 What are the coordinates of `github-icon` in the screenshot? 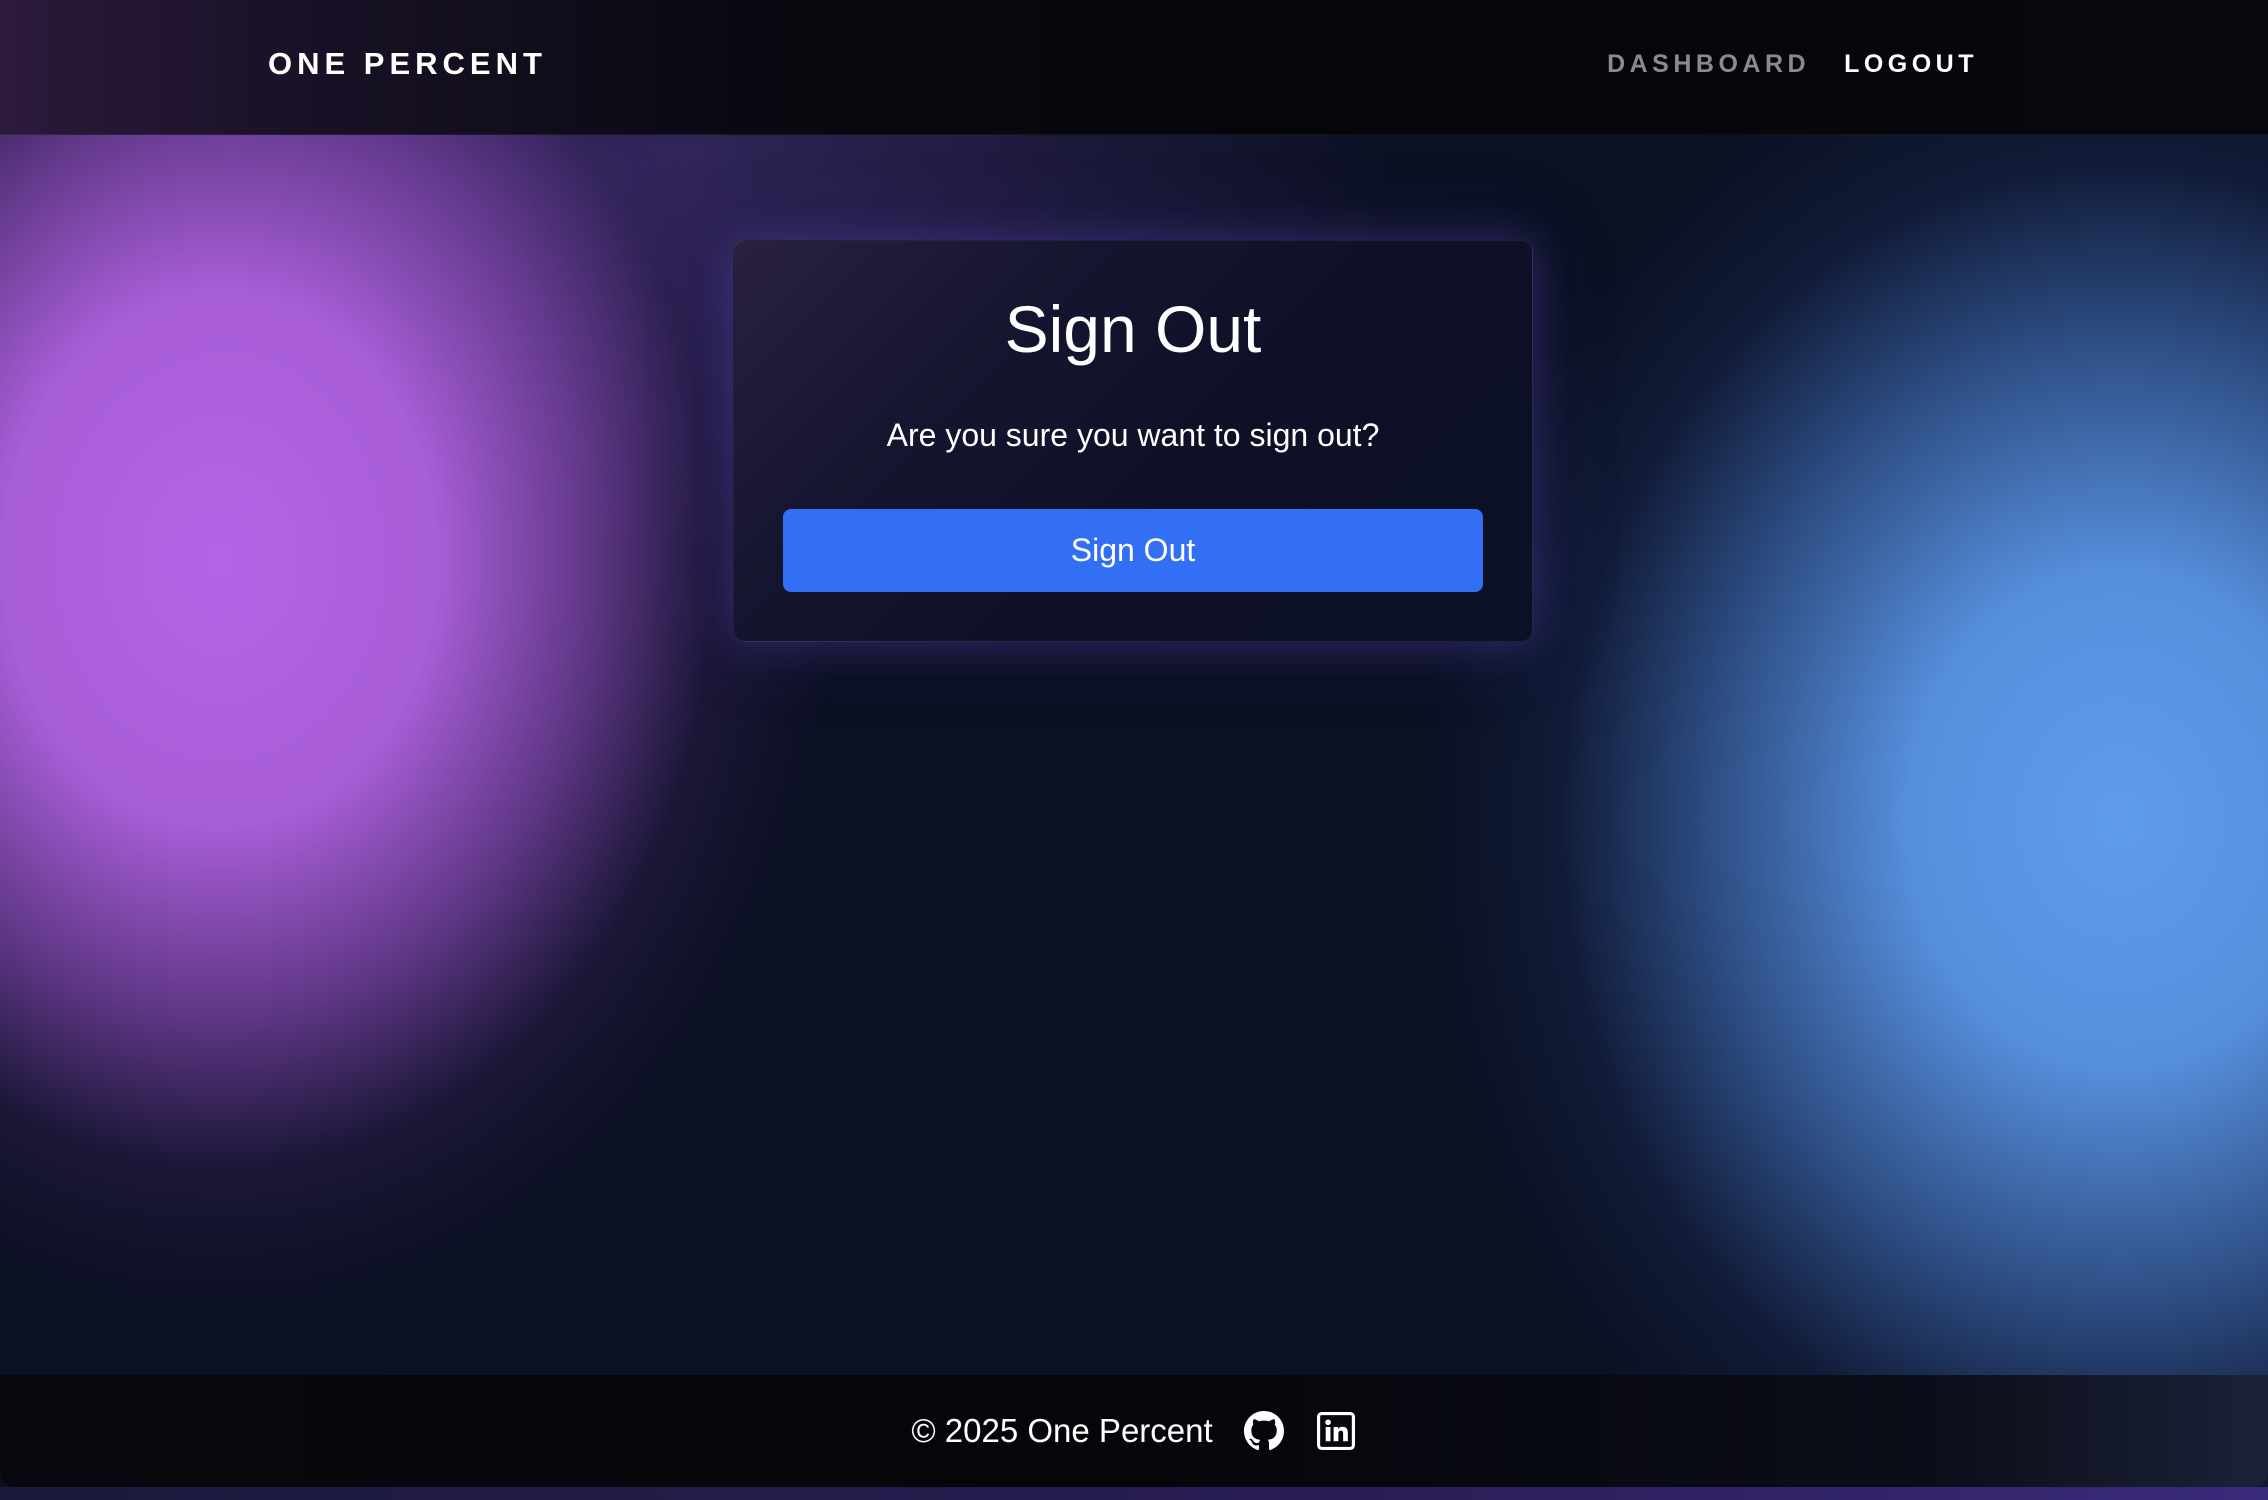 It's located at (1264, 1431).